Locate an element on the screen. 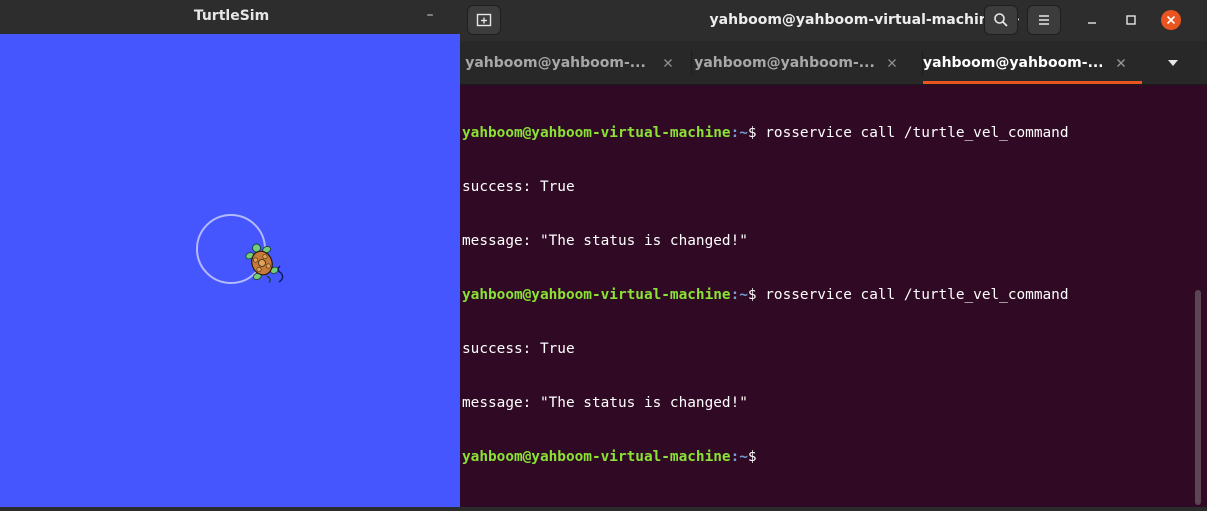 The height and width of the screenshot is (511, 1207). close-icon is located at coordinates (1171, 20).